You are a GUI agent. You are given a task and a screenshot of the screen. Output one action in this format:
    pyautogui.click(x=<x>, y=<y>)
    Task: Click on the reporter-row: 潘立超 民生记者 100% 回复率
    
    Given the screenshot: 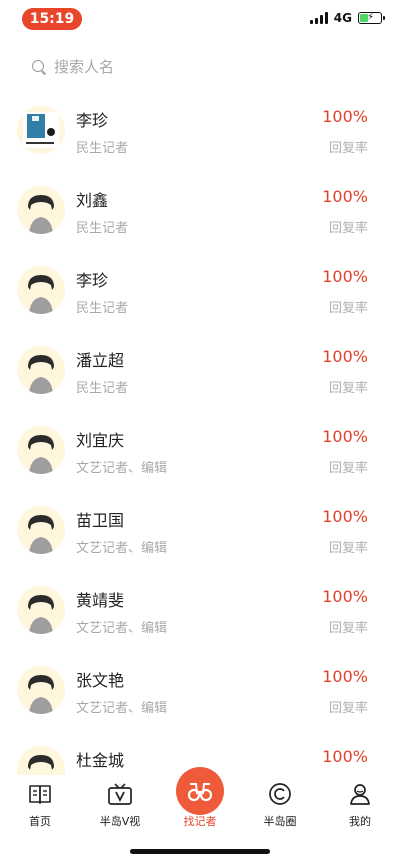 What is the action you would take?
    pyautogui.click(x=200, y=370)
    